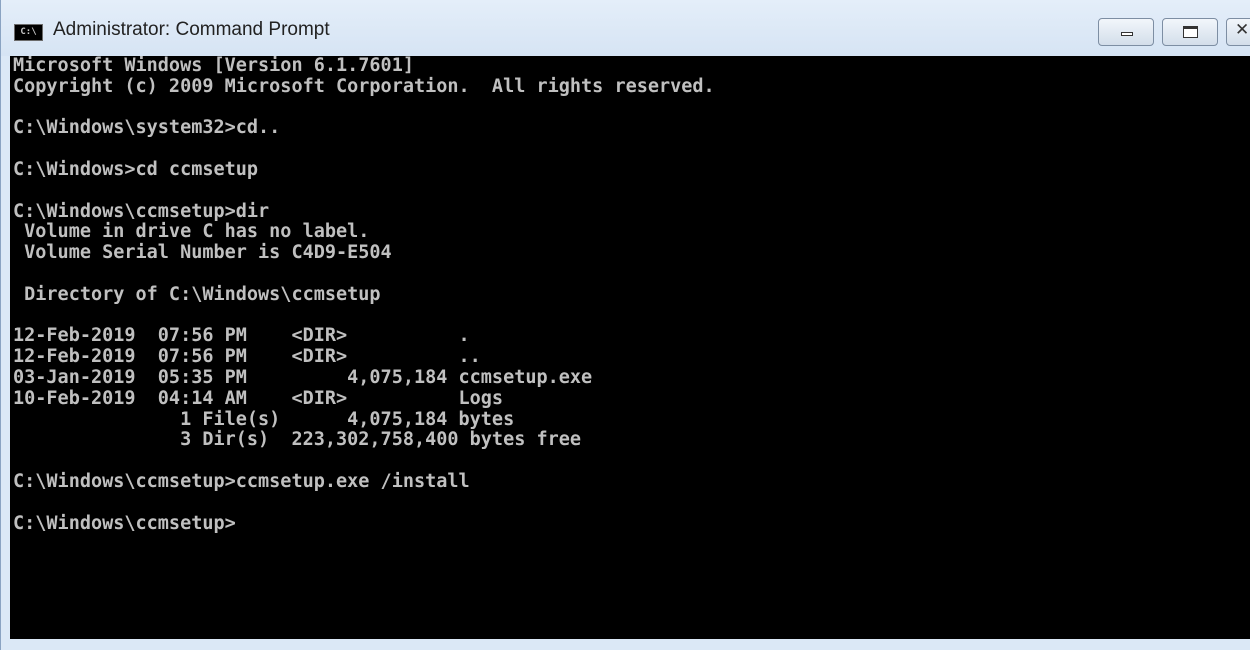 This screenshot has width=1250, height=650. Describe the element at coordinates (241, 336) in the screenshot. I see `console-line: 12-Feb-2019 07:56 PM <DIR> .` at that location.